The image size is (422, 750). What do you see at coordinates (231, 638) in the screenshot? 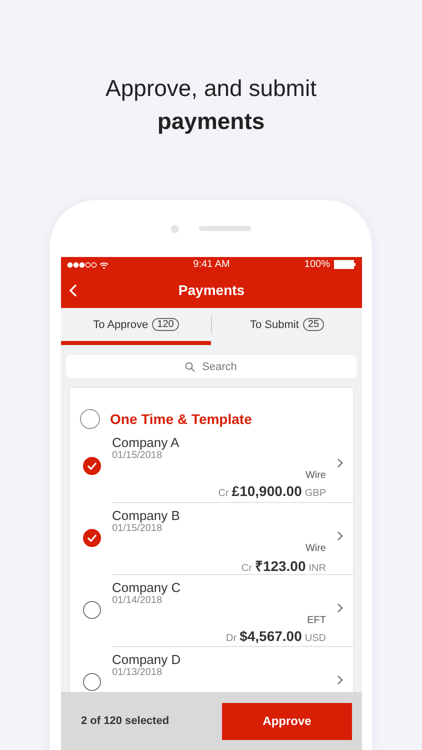
I see `direction-label: Dr` at bounding box center [231, 638].